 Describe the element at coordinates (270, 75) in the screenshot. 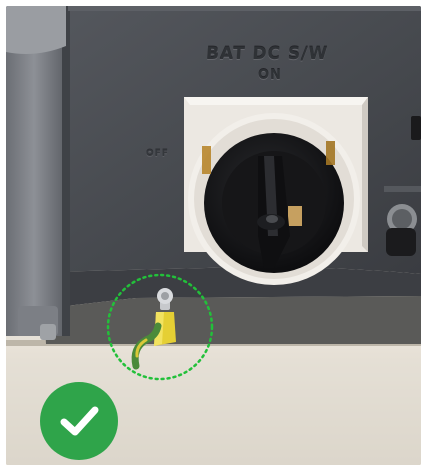

I see `switch-on-label: ON` at that location.